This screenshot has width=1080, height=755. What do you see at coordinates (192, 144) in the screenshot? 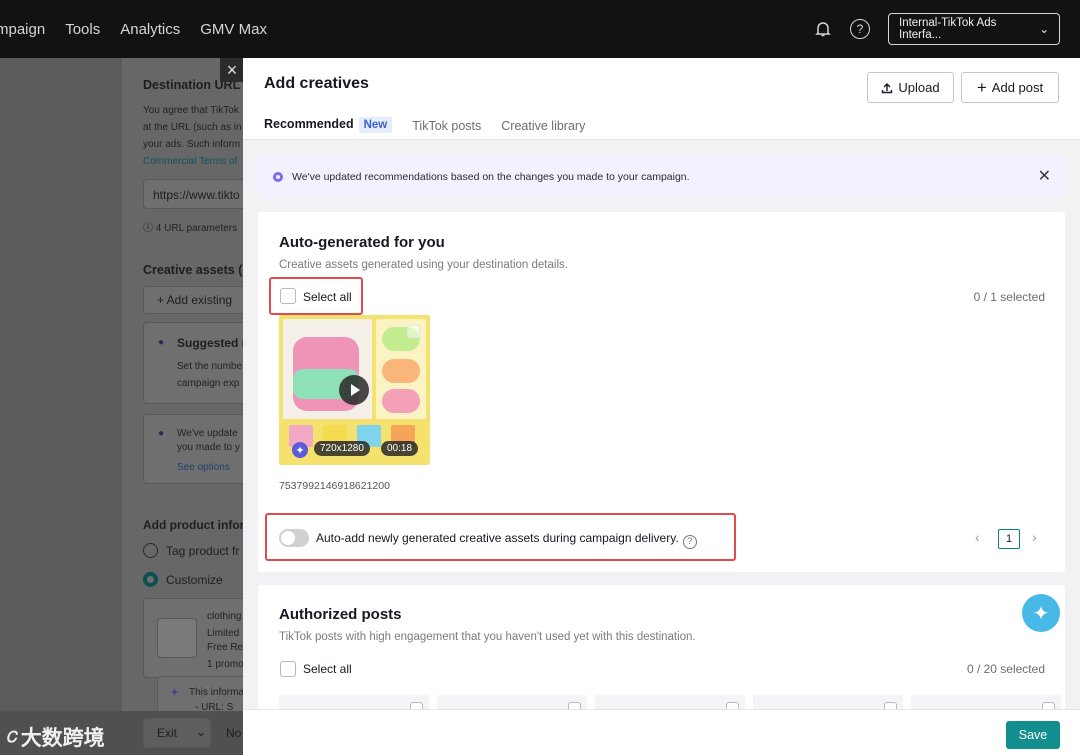
I see `agree-line-3: your ads. Such inform` at bounding box center [192, 144].